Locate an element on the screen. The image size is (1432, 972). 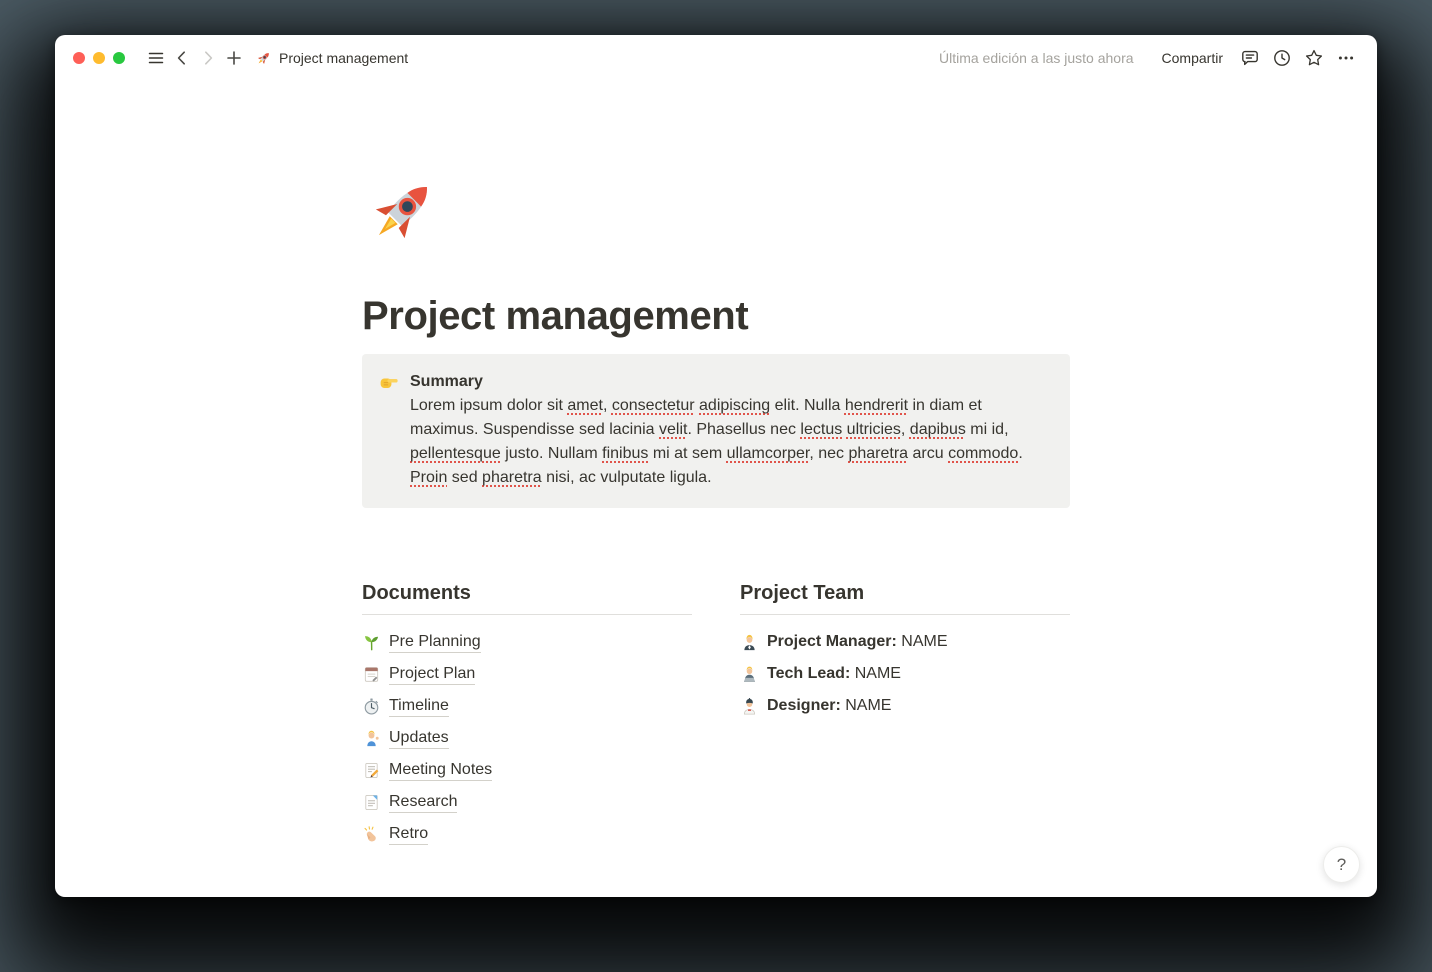
callout-text-segment: nisi, ac vulputate ligula. is located at coordinates (626, 477).